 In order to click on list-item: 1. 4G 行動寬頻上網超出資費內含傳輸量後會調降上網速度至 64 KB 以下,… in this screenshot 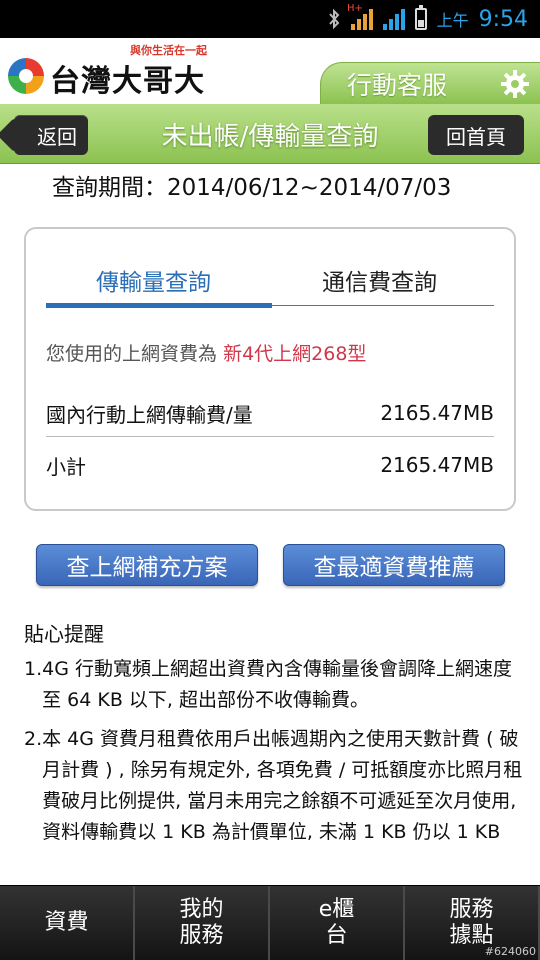, I will do `click(276, 685)`.